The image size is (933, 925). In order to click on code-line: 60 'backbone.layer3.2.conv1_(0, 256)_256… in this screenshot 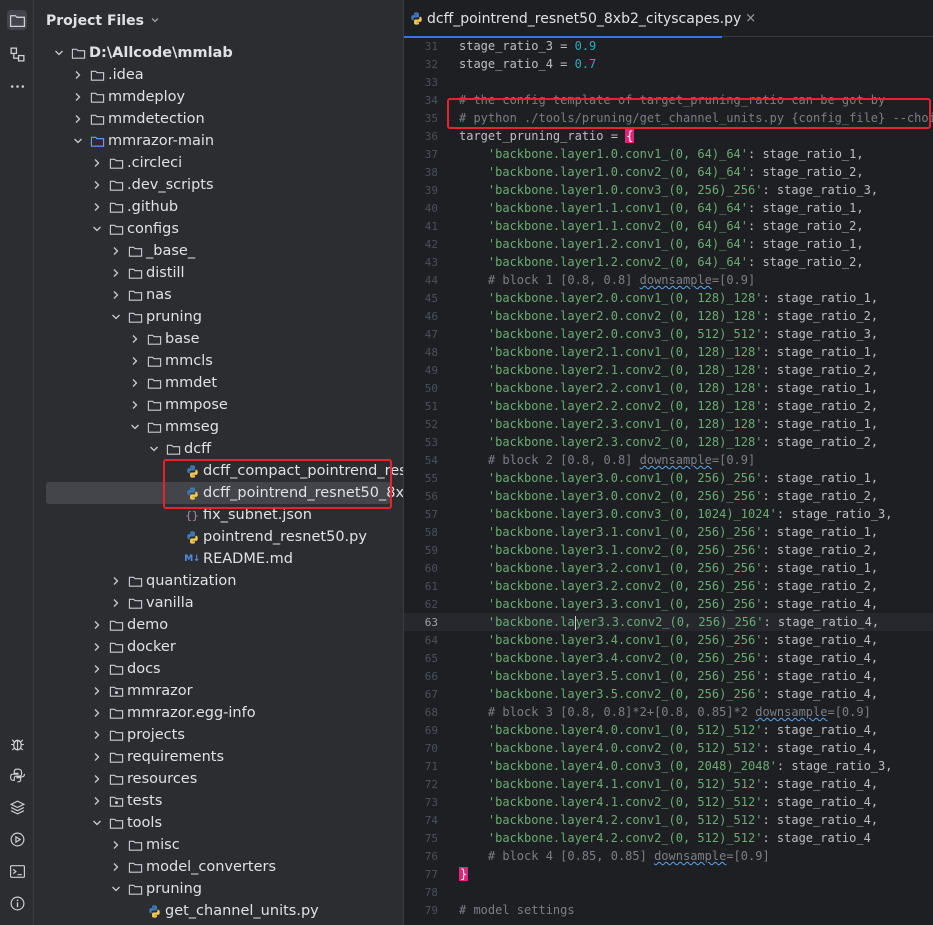, I will do `click(668, 568)`.